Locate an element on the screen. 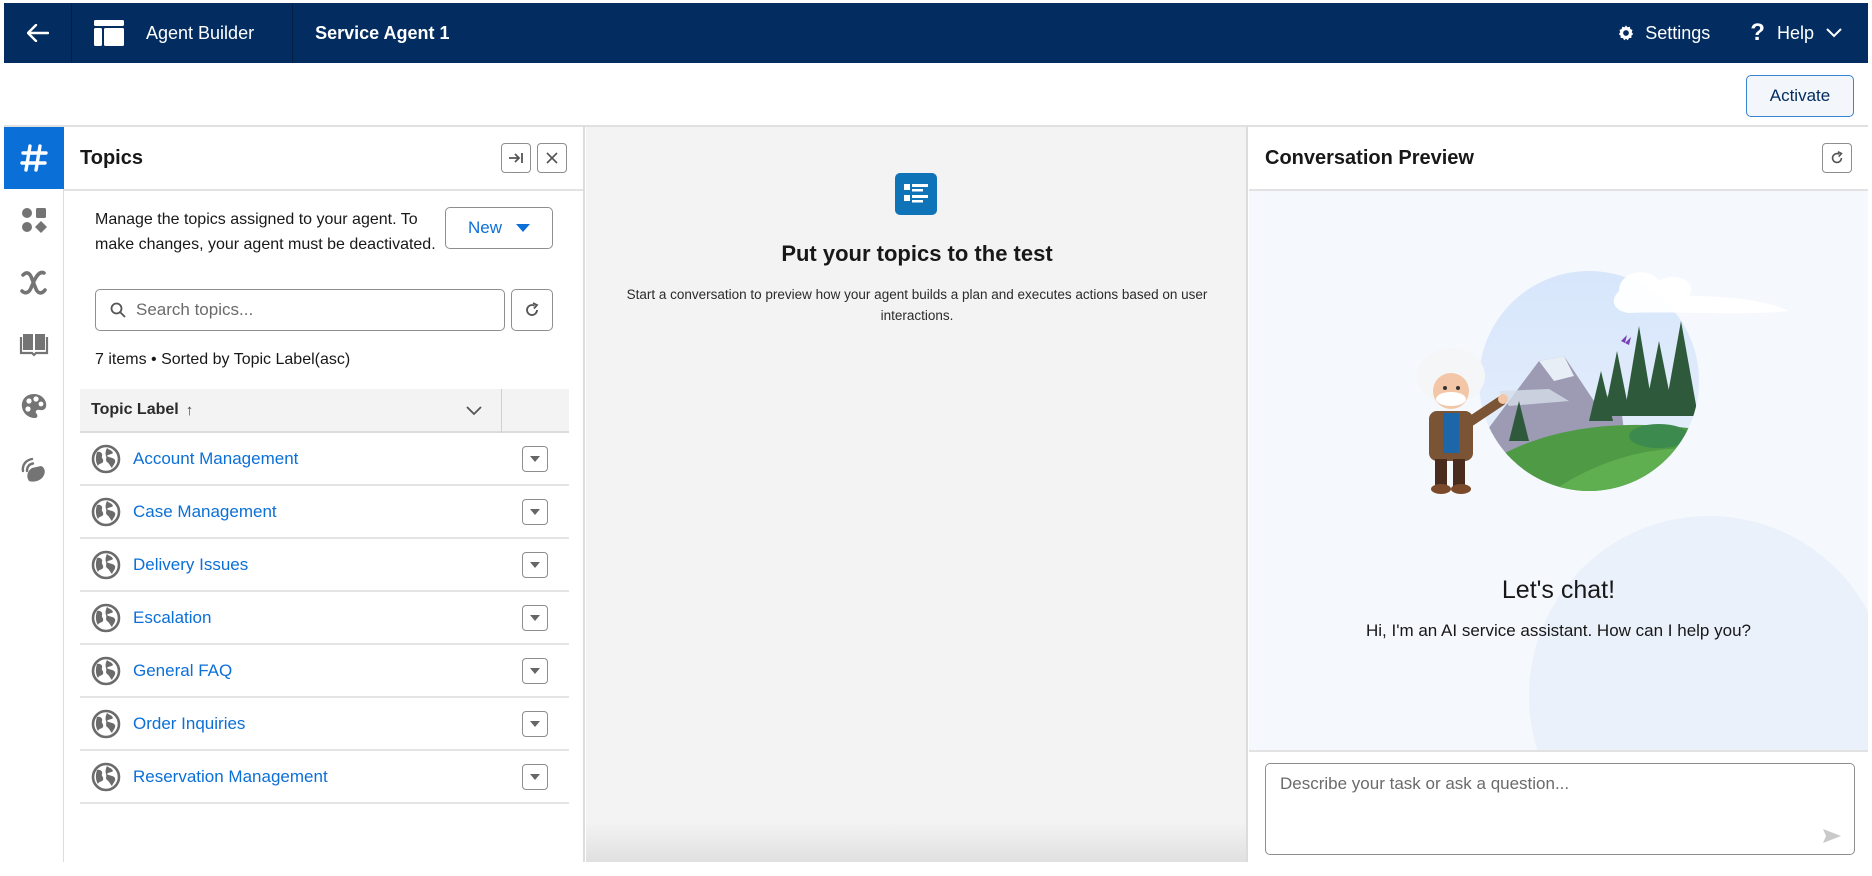 The image size is (1872, 876). topic-row: Reservation Management is located at coordinates (324, 777).